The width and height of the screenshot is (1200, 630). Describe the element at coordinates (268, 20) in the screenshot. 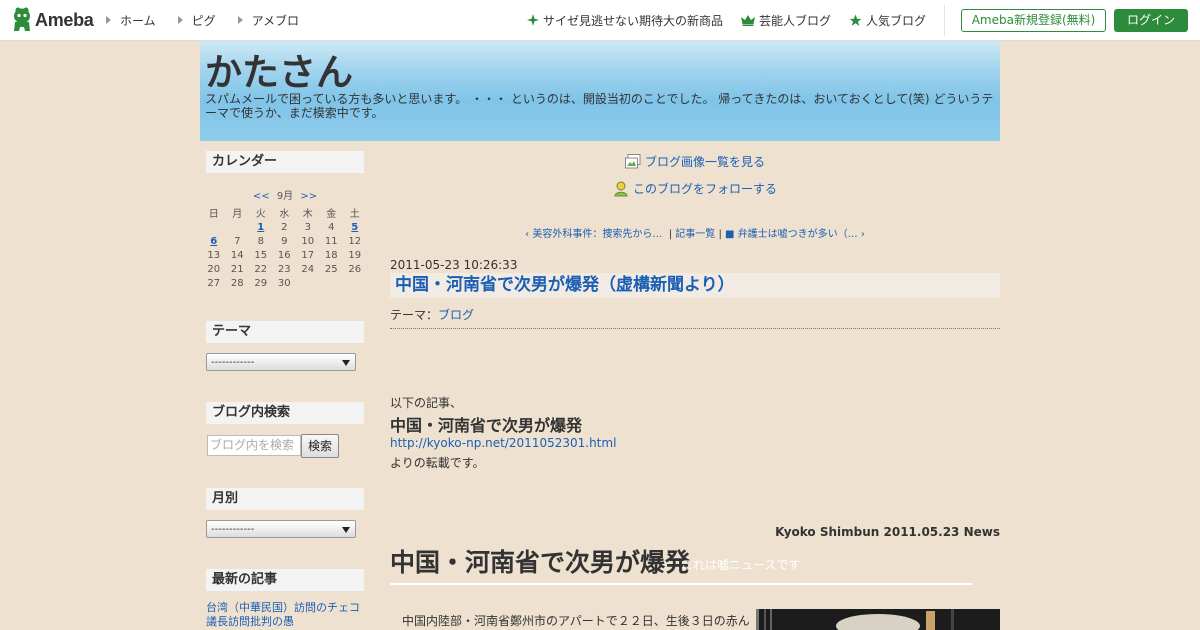

I see `nav-ameblo: アメブロ` at that location.